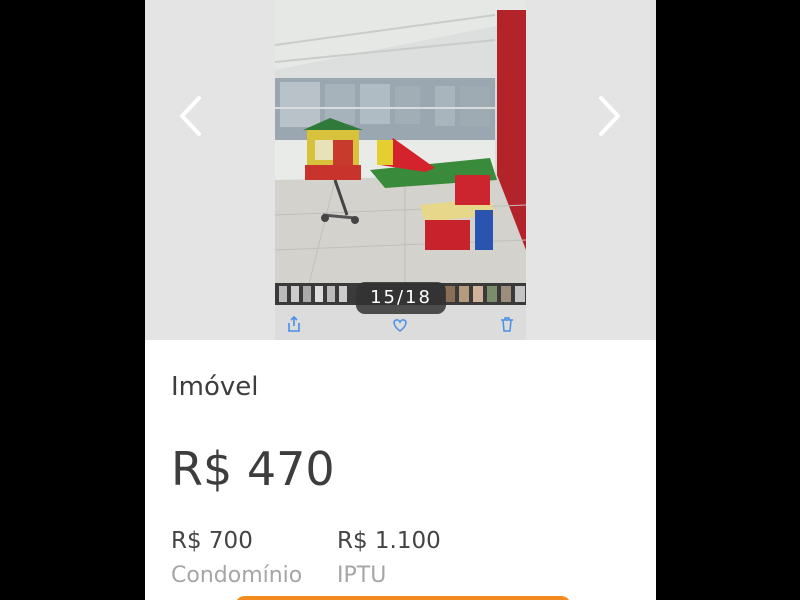  What do you see at coordinates (403, 598) in the screenshot?
I see `contact-button` at bounding box center [403, 598].